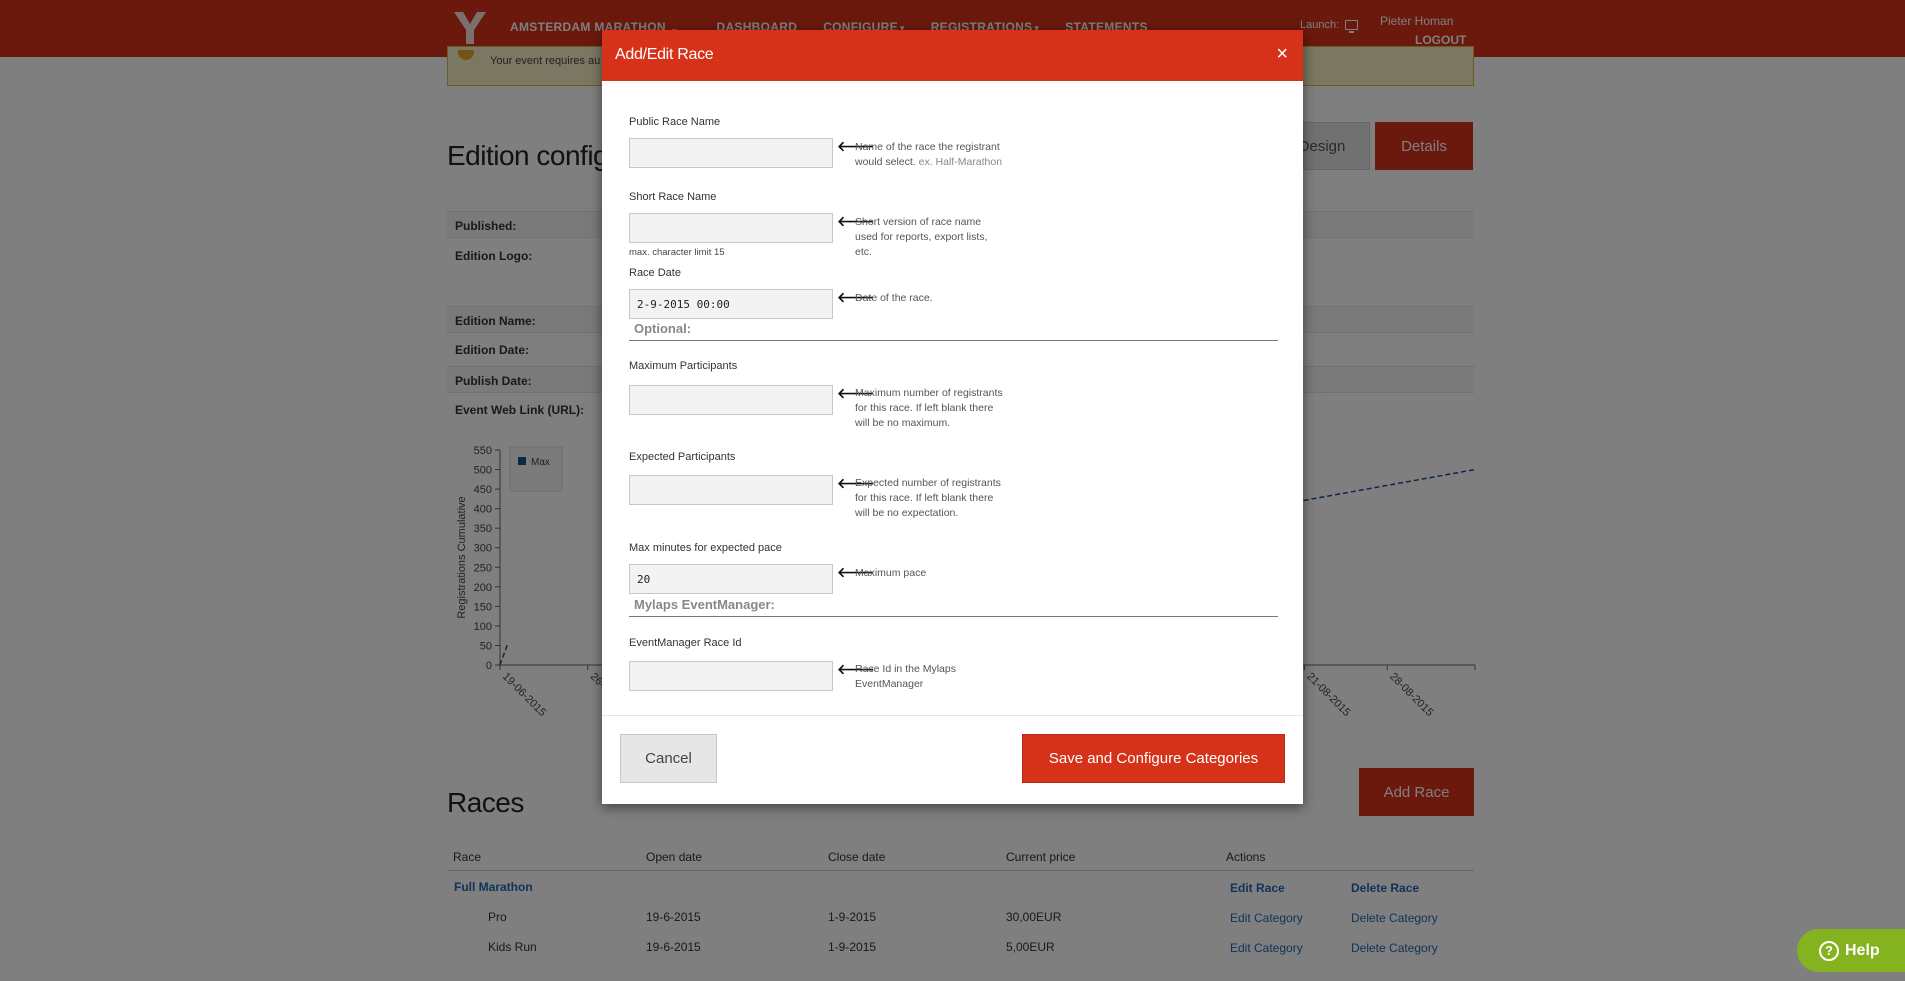 The image size is (1905, 981). What do you see at coordinates (683, 366) in the screenshot?
I see `max-participants-label: Maximum Participants` at bounding box center [683, 366].